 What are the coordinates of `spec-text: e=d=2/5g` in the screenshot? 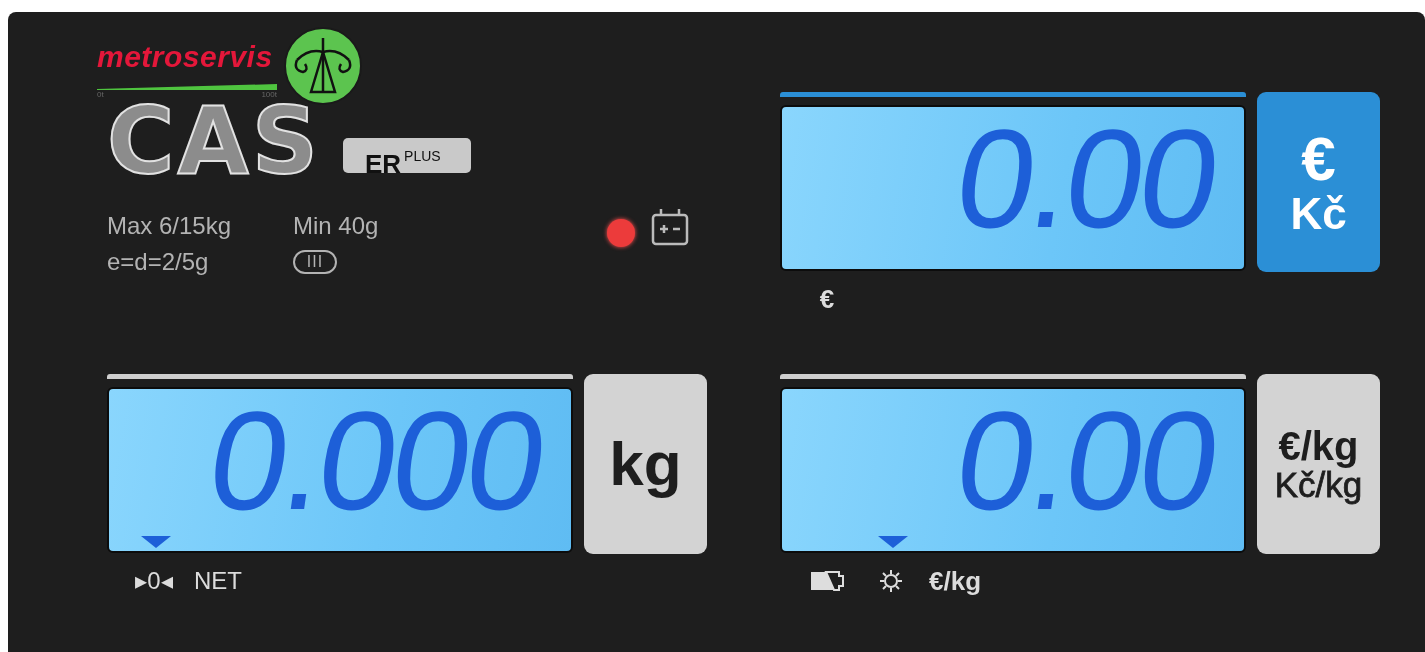 It's located at (158, 262).